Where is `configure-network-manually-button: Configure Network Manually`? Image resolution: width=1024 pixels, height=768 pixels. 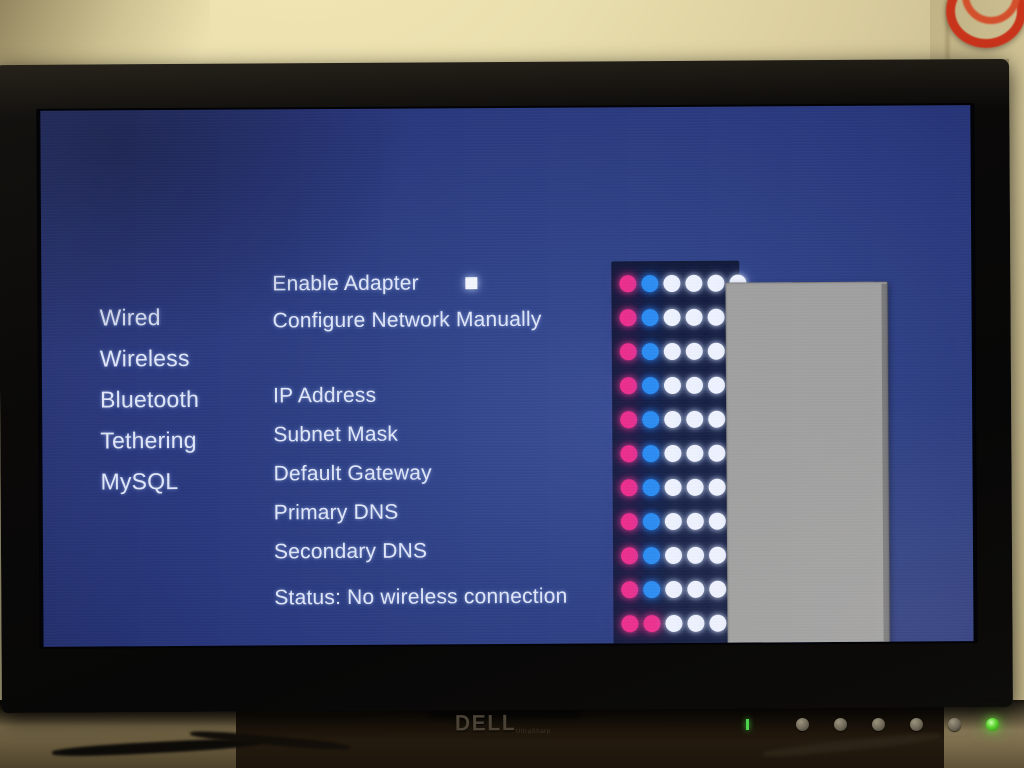
configure-network-manually-button: Configure Network Manually is located at coordinates (407, 321).